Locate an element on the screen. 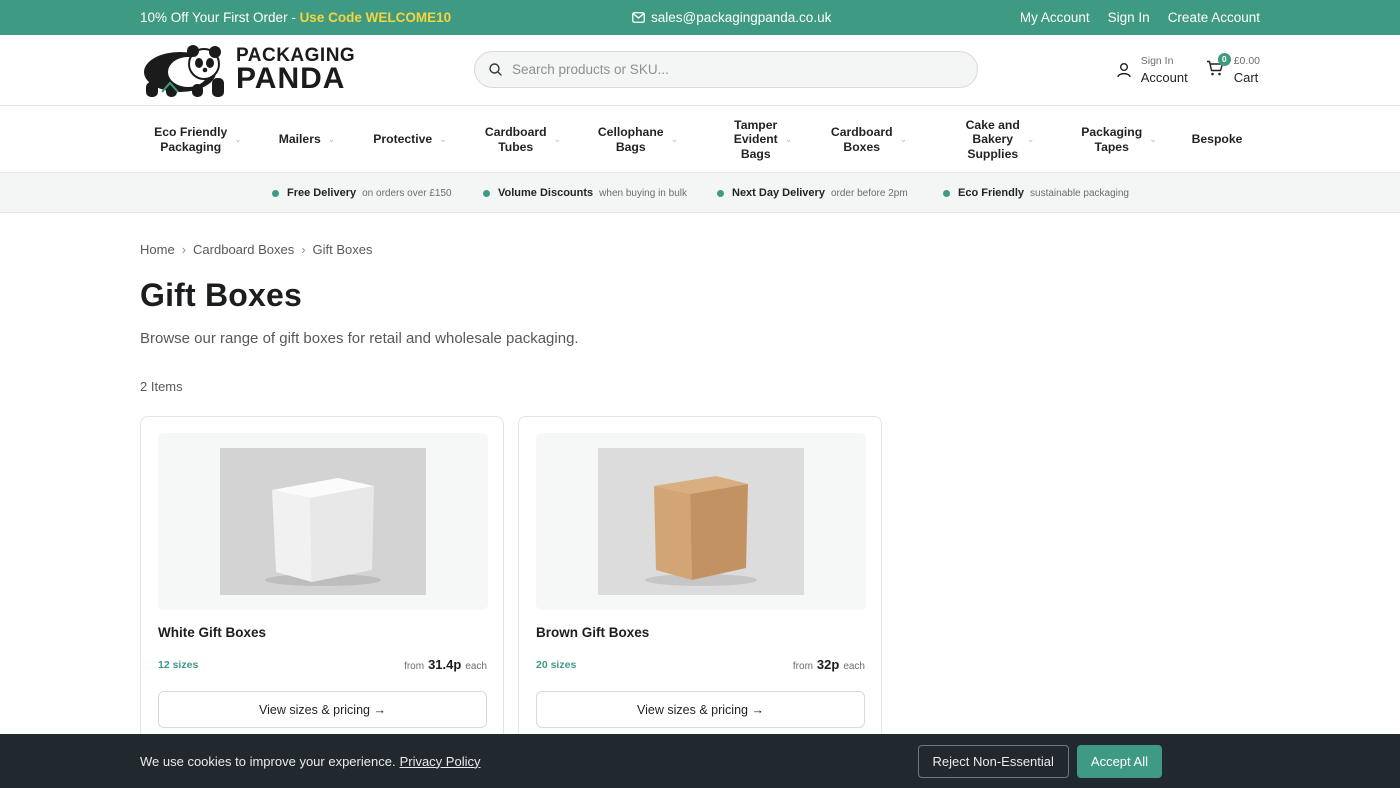  price-amount: 32p is located at coordinates (828, 664).